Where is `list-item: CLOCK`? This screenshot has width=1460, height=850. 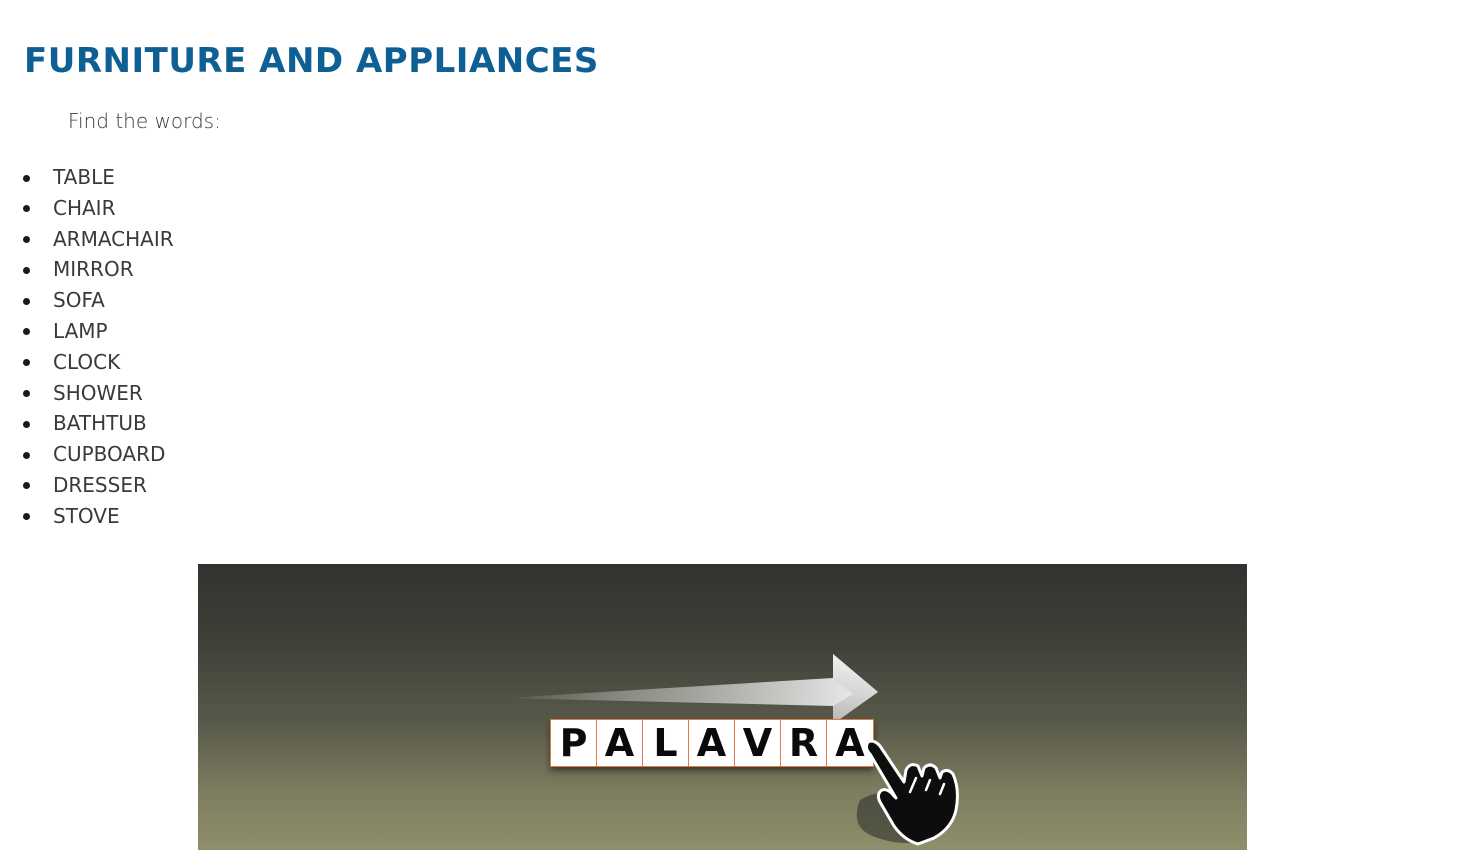
list-item: CLOCK is located at coordinates (87, 362).